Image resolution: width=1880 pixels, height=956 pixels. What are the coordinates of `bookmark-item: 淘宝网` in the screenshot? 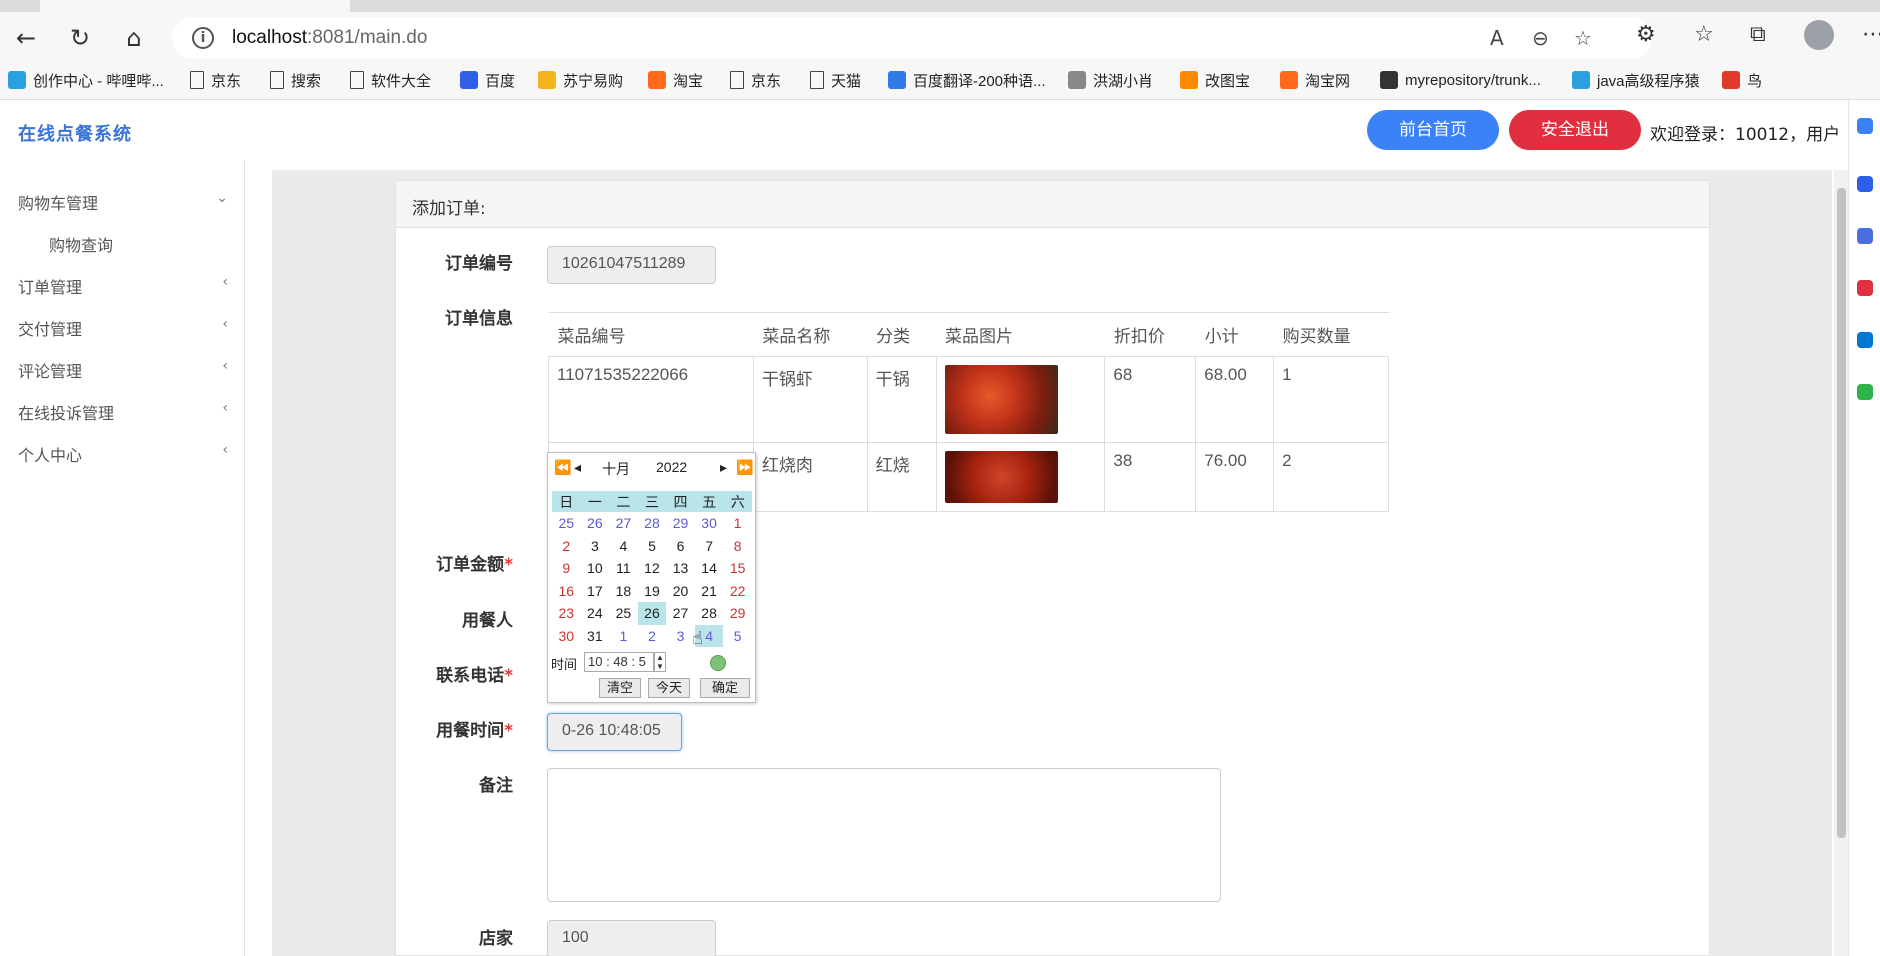 It's located at (1315, 80).